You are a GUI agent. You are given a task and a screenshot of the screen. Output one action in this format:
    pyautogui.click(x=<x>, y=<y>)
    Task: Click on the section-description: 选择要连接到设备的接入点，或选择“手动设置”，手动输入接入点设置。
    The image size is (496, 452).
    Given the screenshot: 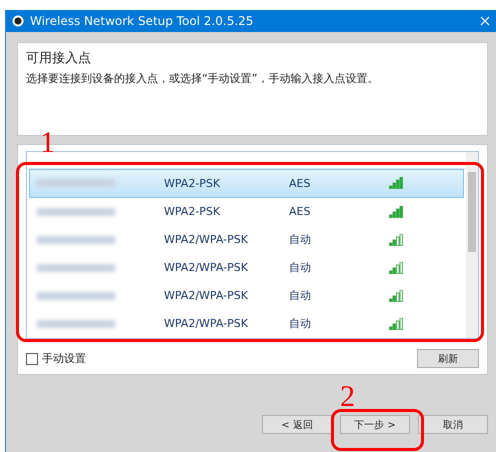 What is the action you would take?
    pyautogui.click(x=203, y=78)
    